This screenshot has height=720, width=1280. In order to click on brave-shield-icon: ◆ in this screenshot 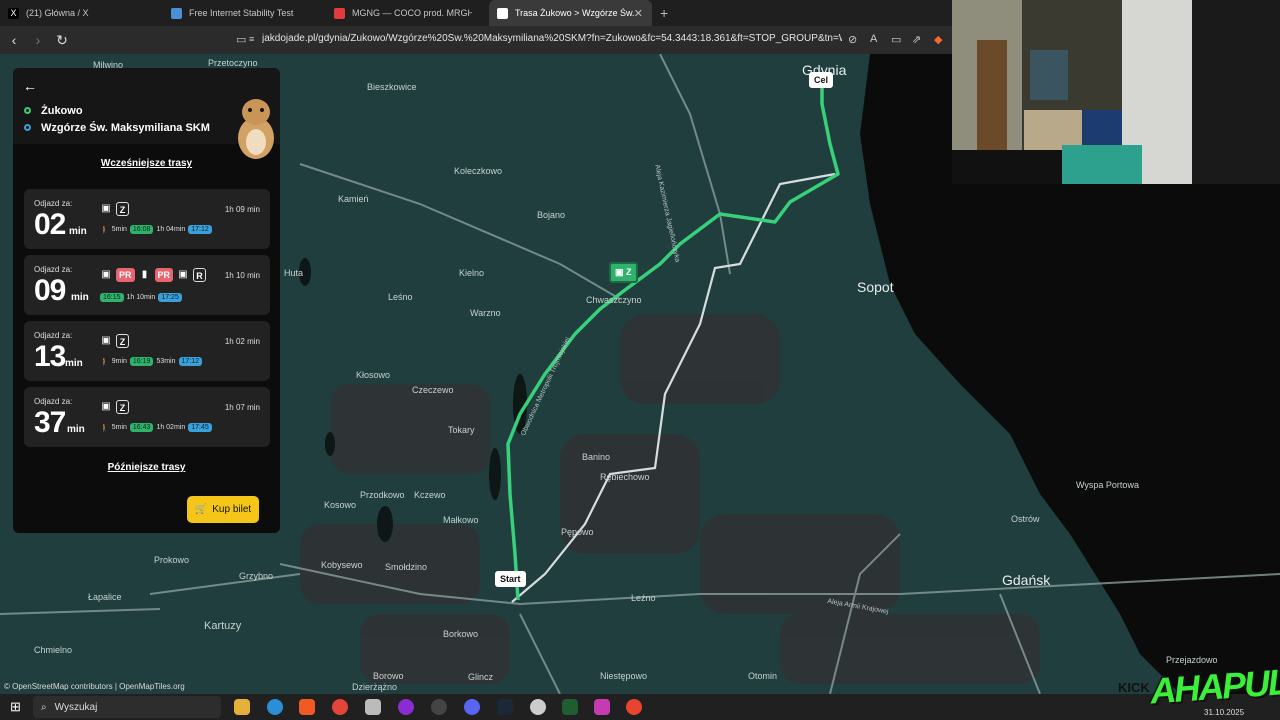, I will do `click(938, 39)`.